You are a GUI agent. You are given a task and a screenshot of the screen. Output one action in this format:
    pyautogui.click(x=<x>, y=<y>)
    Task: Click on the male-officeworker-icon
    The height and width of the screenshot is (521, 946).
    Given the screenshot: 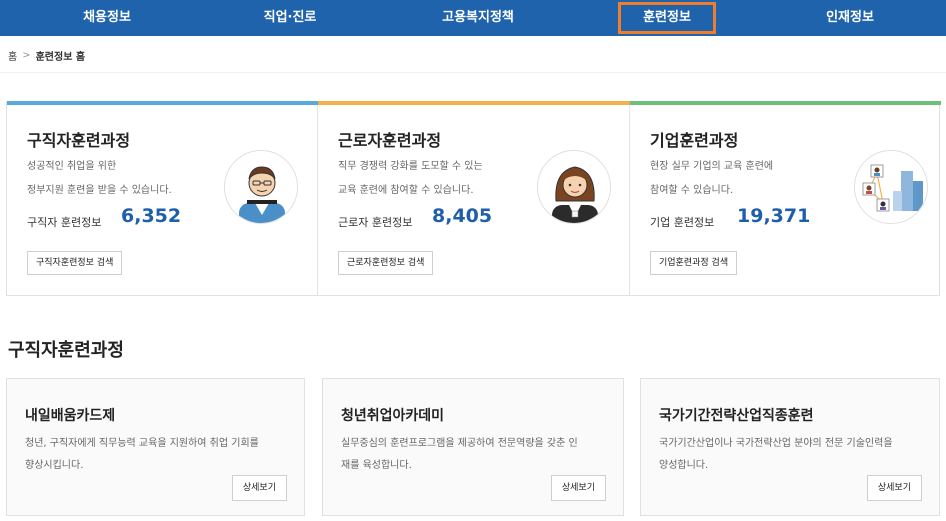 What is the action you would take?
    pyautogui.click(x=261, y=187)
    